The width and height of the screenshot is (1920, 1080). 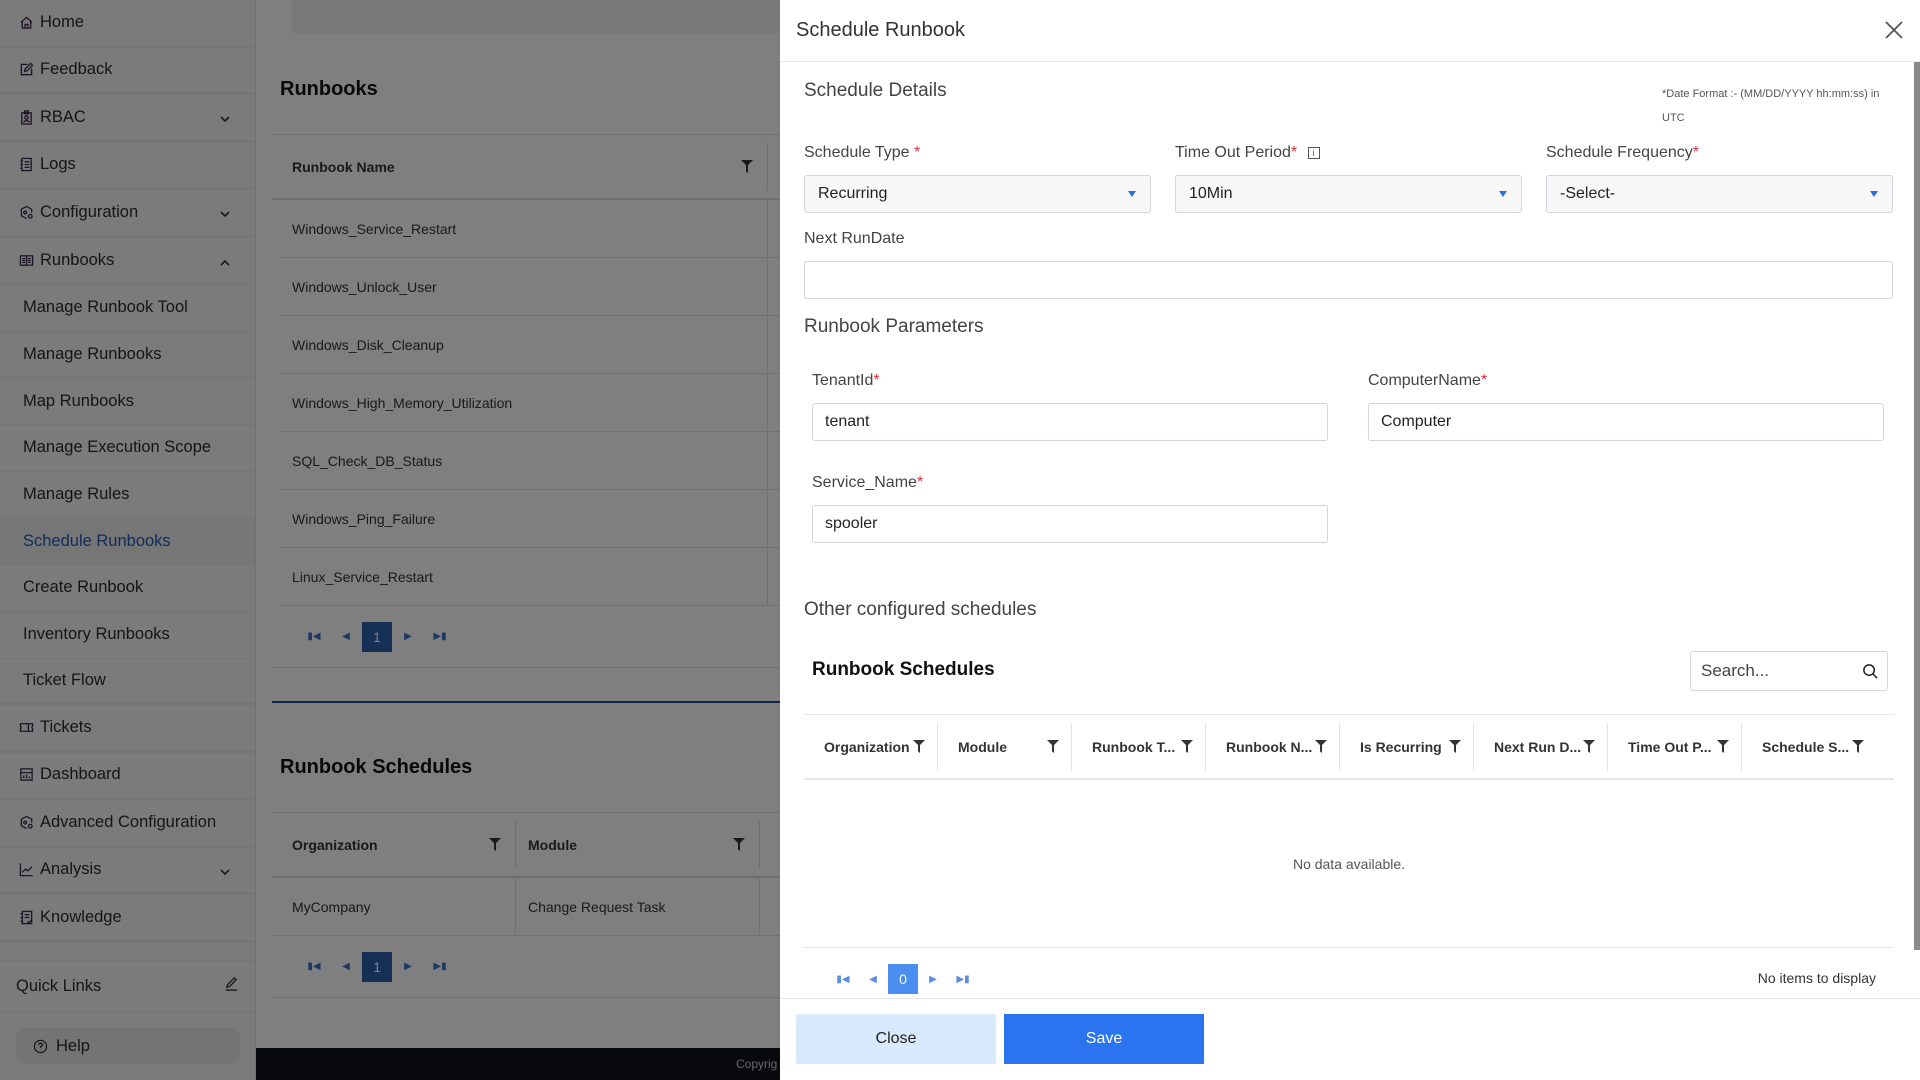 I want to click on column-label: Organization, so click(x=867, y=746).